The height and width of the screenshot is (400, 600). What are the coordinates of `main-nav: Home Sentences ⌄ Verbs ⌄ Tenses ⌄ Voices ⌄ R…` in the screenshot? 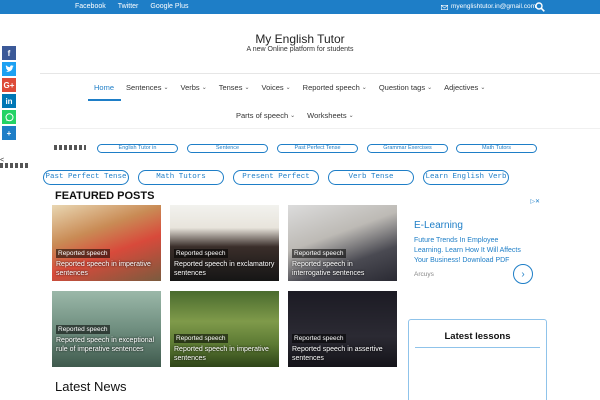 It's located at (289, 87).